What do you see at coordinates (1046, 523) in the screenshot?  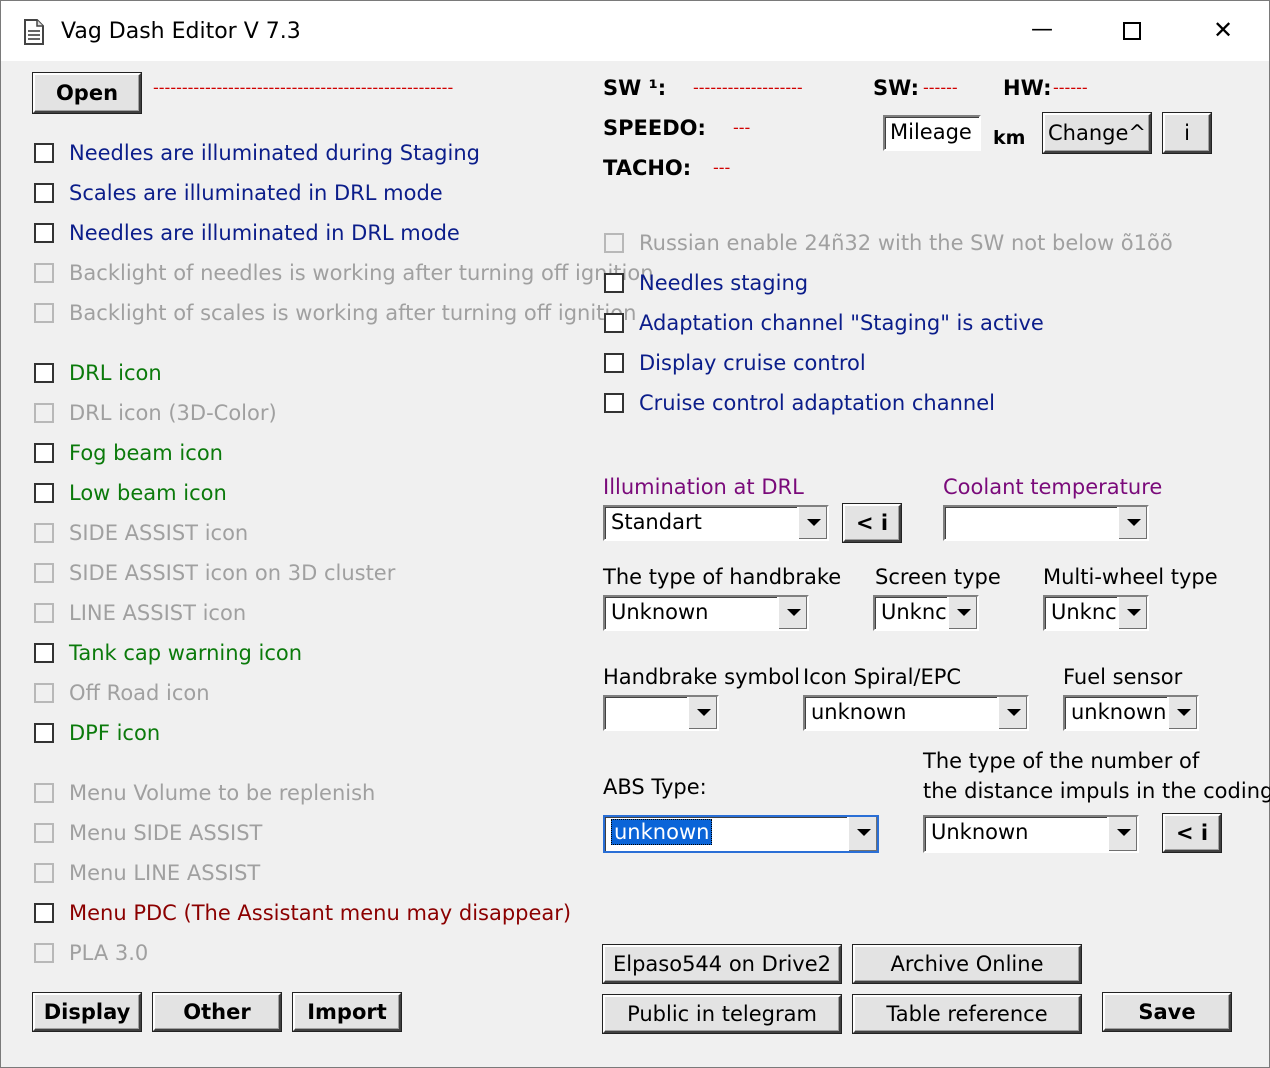 I see `coolant-select` at bounding box center [1046, 523].